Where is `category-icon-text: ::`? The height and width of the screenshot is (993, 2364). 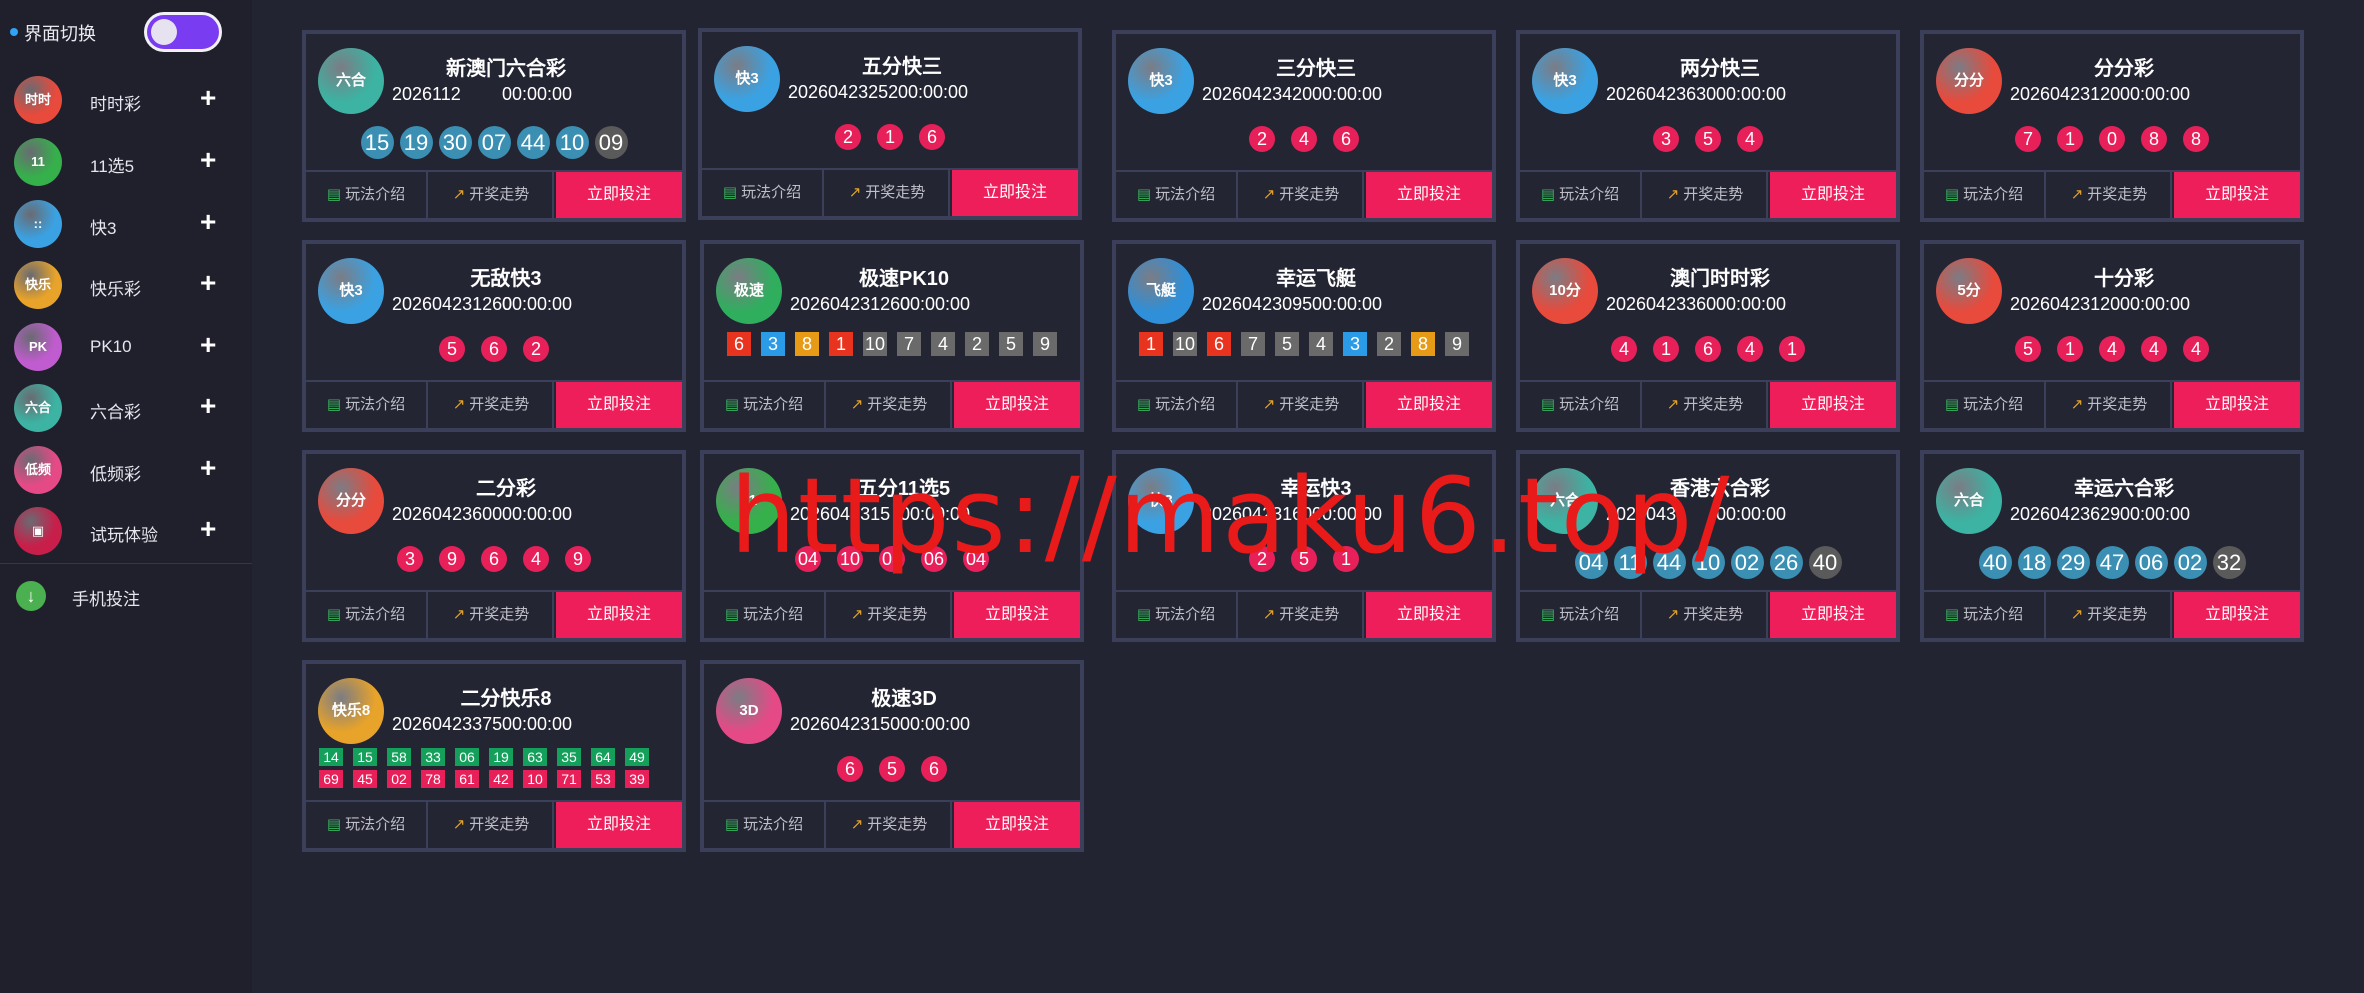
category-icon-text: :: is located at coordinates (38, 223).